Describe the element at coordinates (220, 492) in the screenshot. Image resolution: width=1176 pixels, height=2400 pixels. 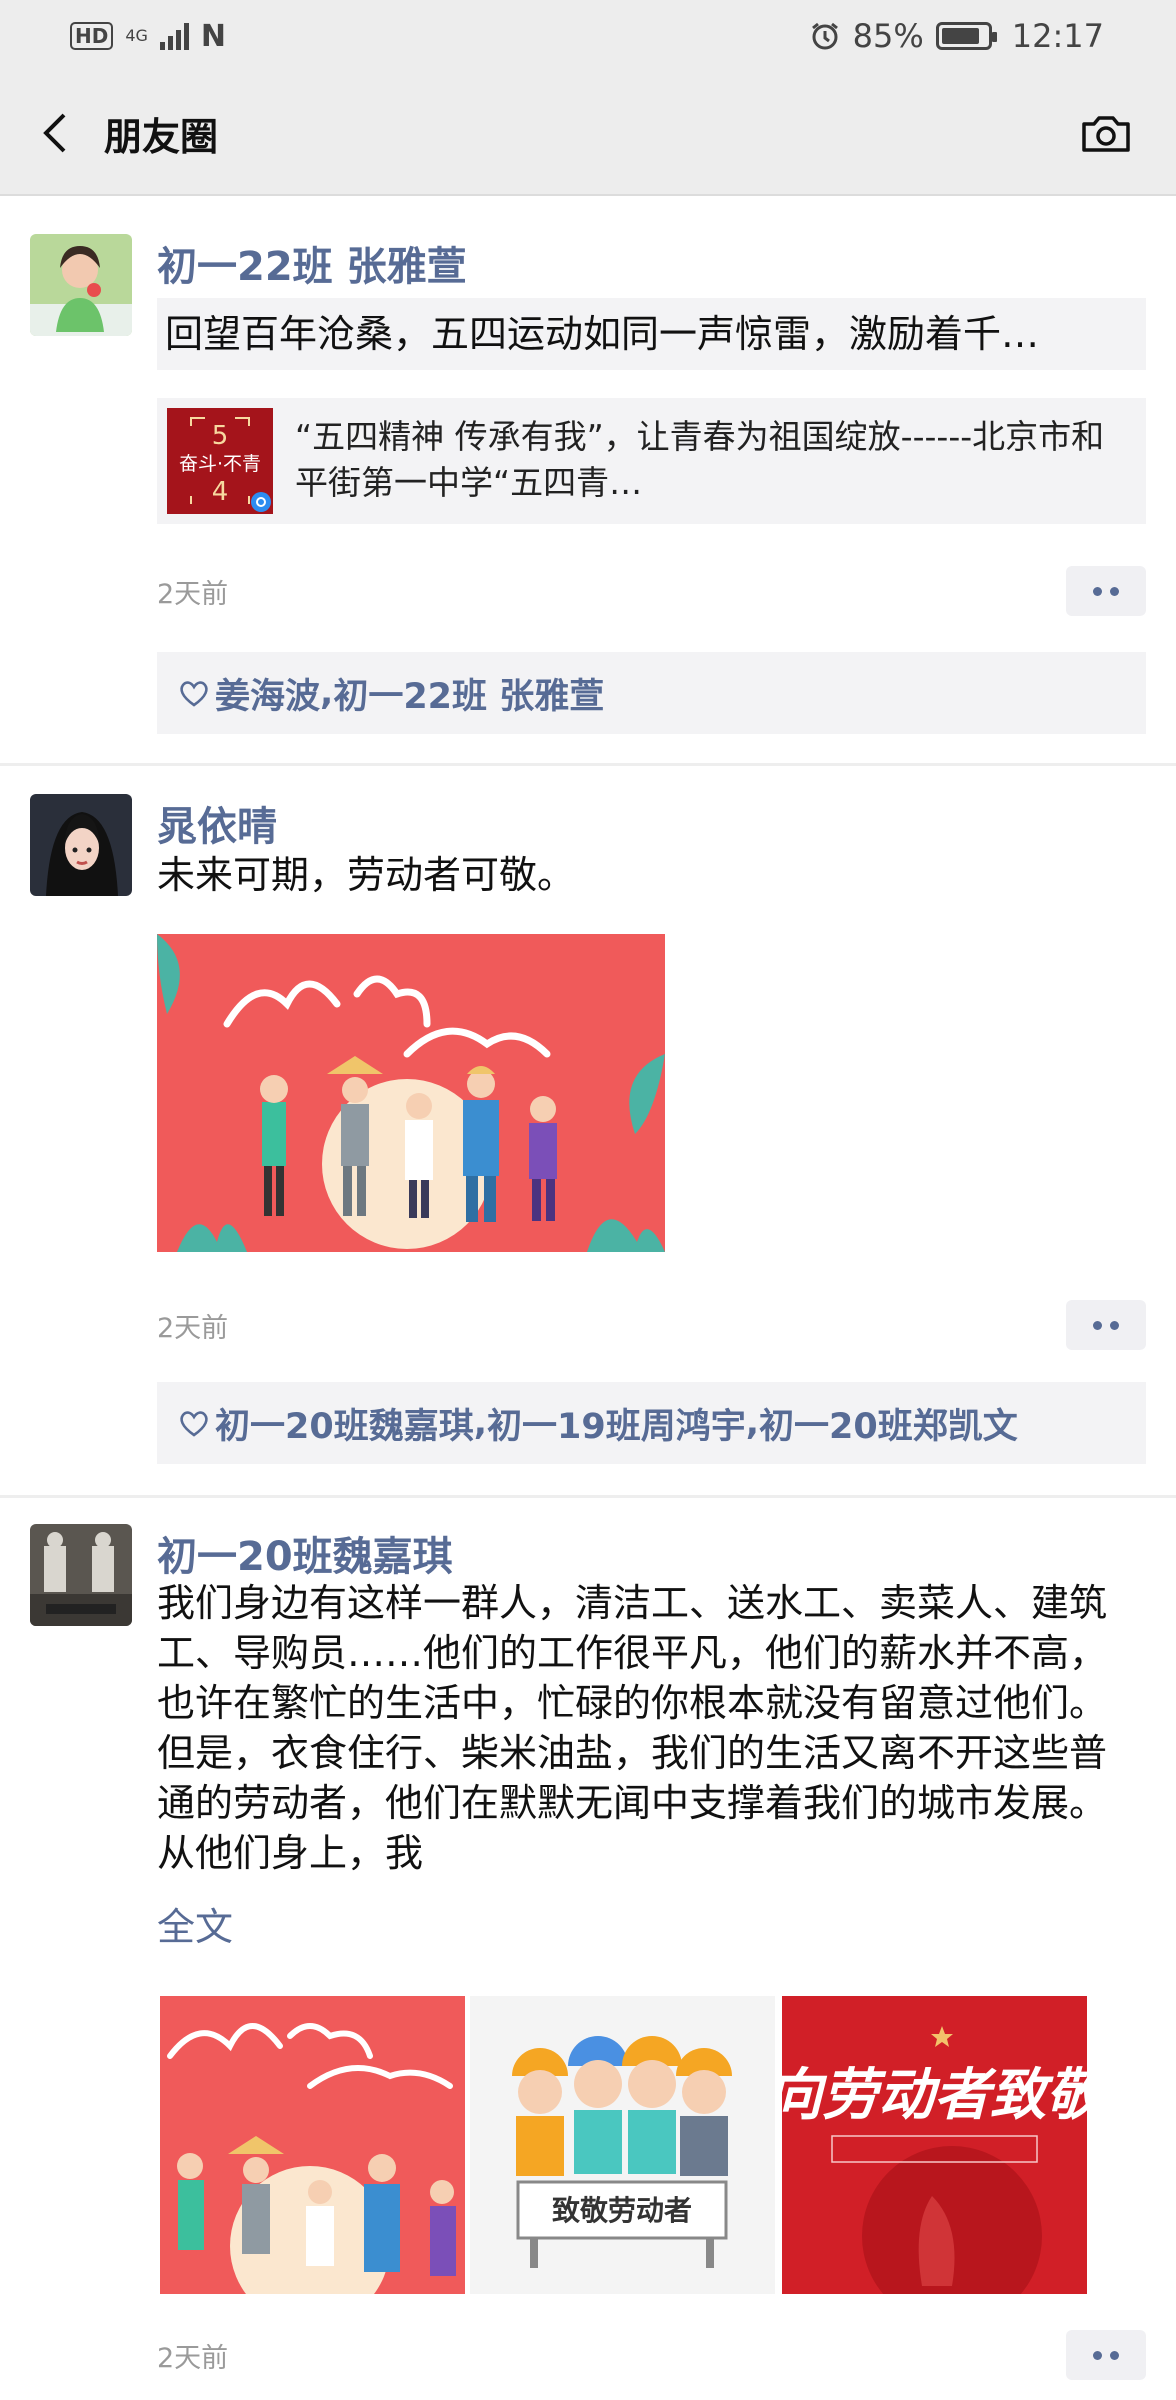
I see `thumb-number-4: 4` at that location.